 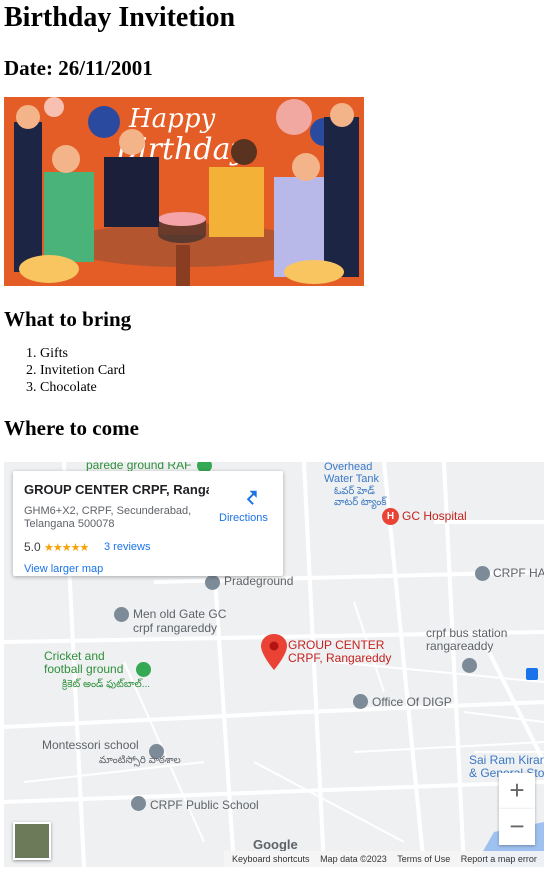 What do you see at coordinates (243, 518) in the screenshot?
I see `directions-button: Directions` at bounding box center [243, 518].